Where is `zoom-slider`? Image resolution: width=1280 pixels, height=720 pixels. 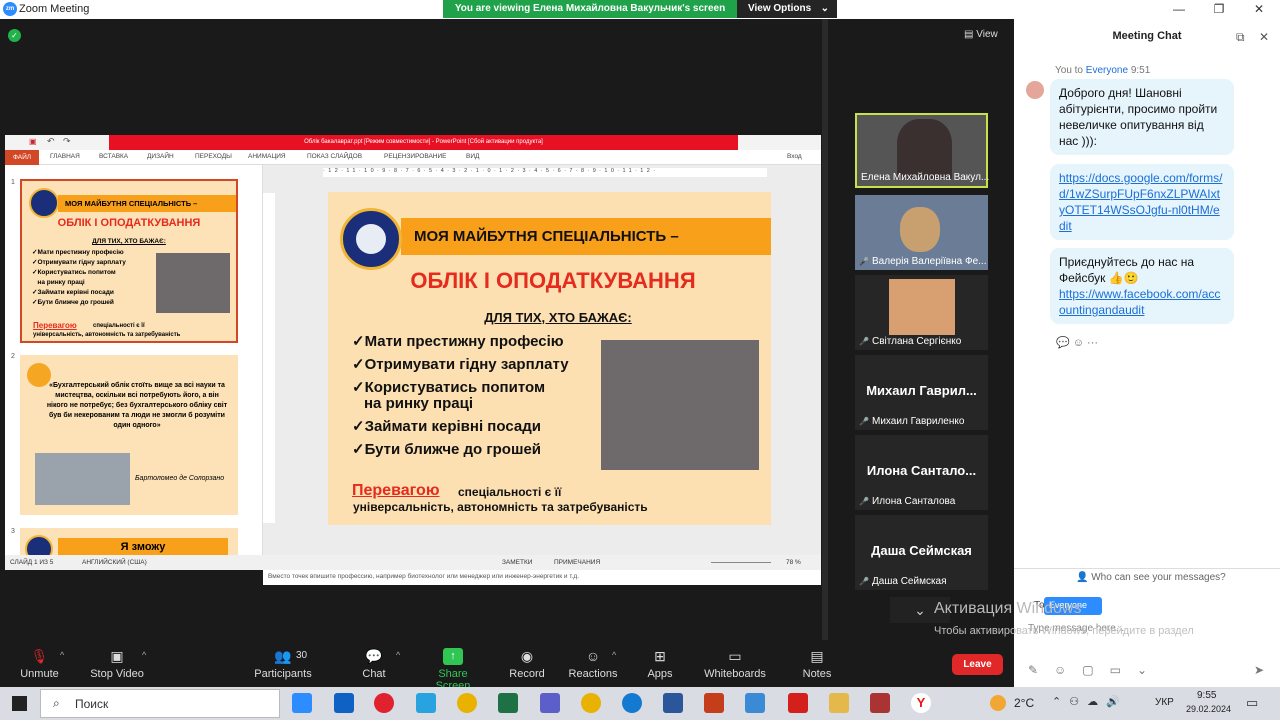
zoom-slider is located at coordinates (741, 562).